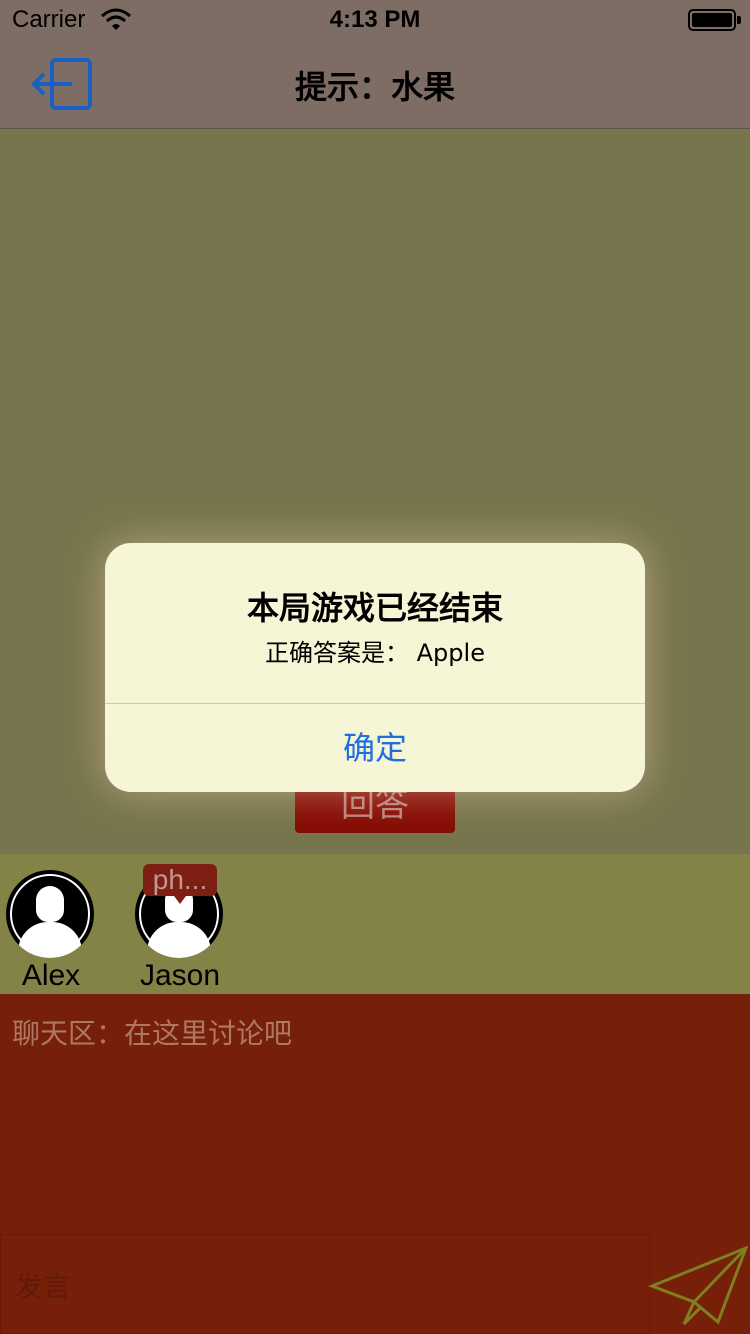 The width and height of the screenshot is (750, 1334). I want to click on alert-title: 本局游戏已经结束, so click(374, 608).